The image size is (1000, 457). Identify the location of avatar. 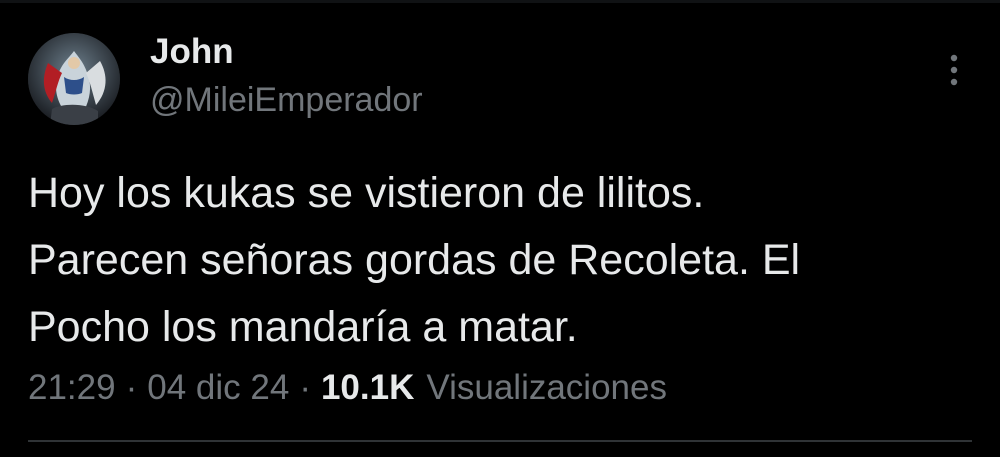
(74, 79).